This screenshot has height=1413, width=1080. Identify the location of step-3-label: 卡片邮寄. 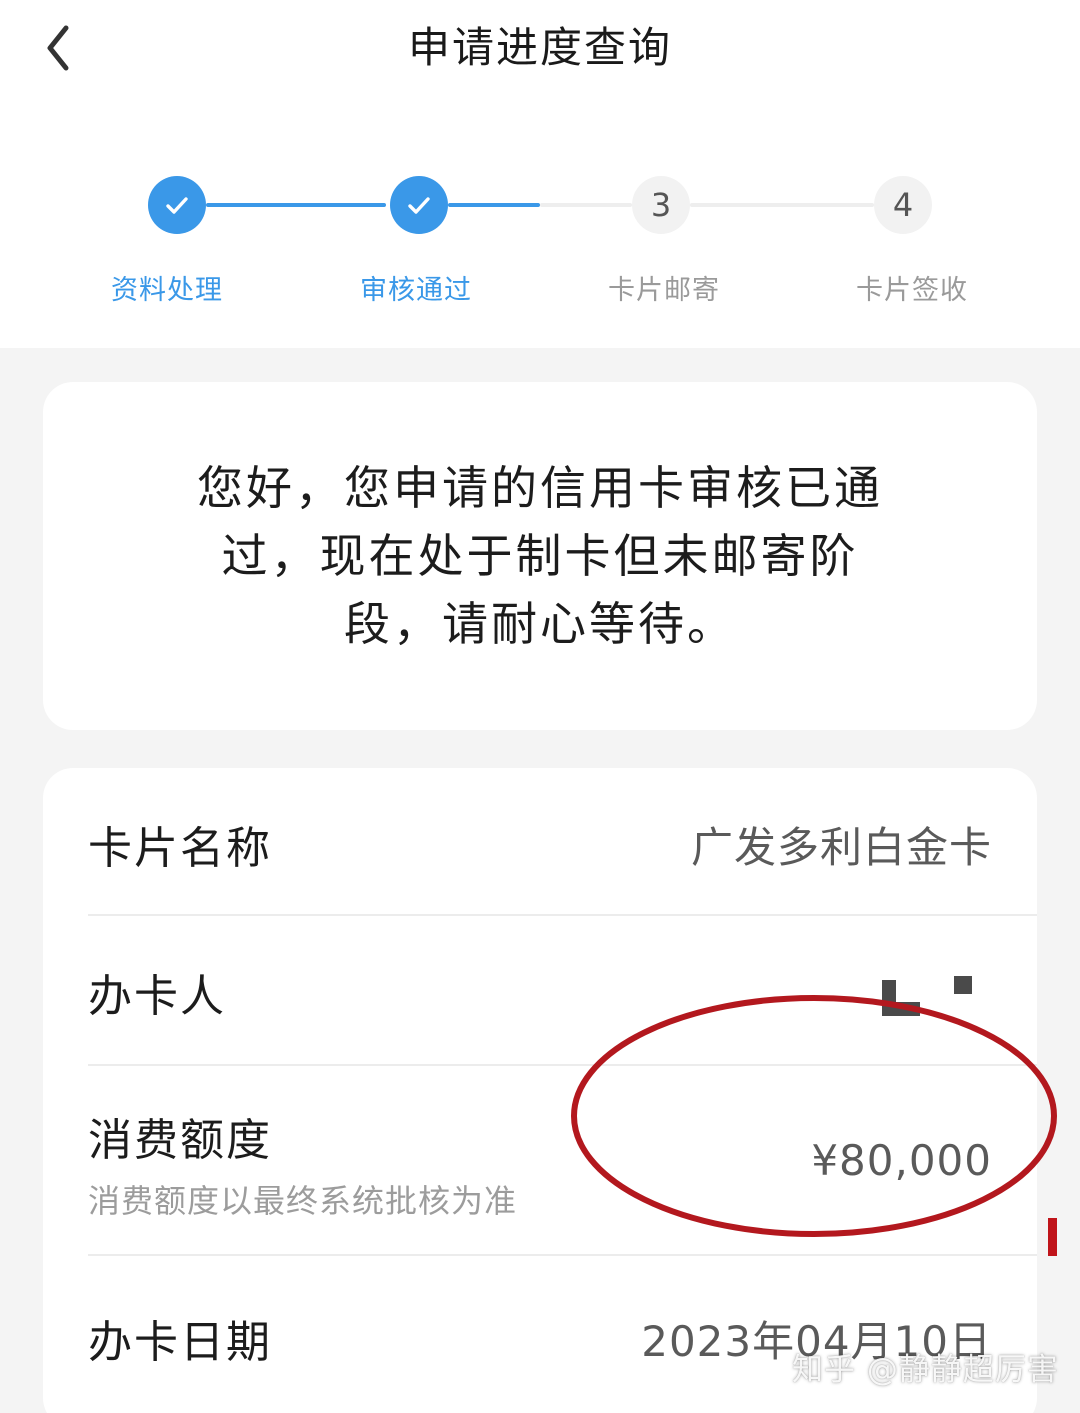
(664, 290).